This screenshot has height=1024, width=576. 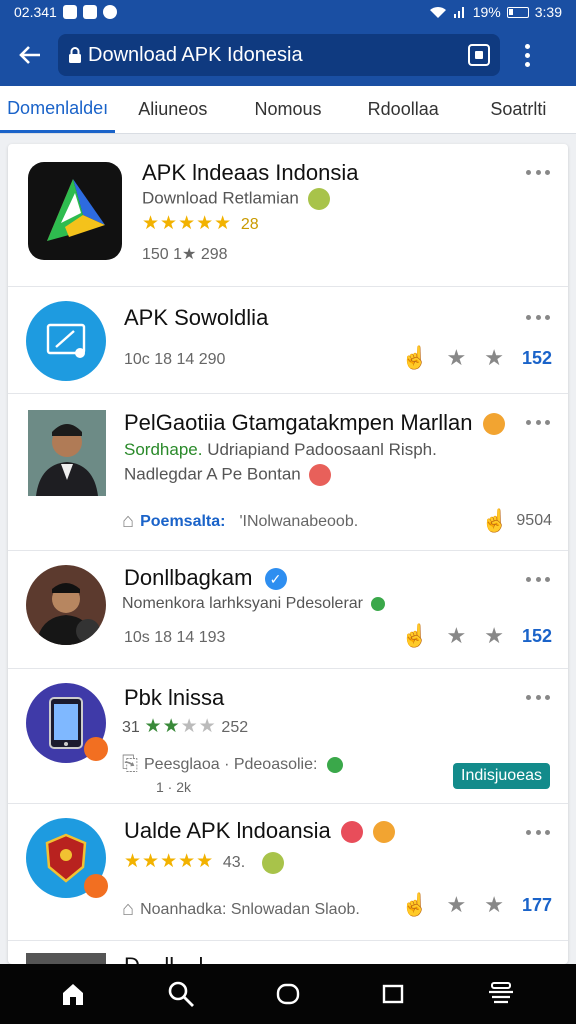 I want to click on tab-4: Soatrlti, so click(x=518, y=109).